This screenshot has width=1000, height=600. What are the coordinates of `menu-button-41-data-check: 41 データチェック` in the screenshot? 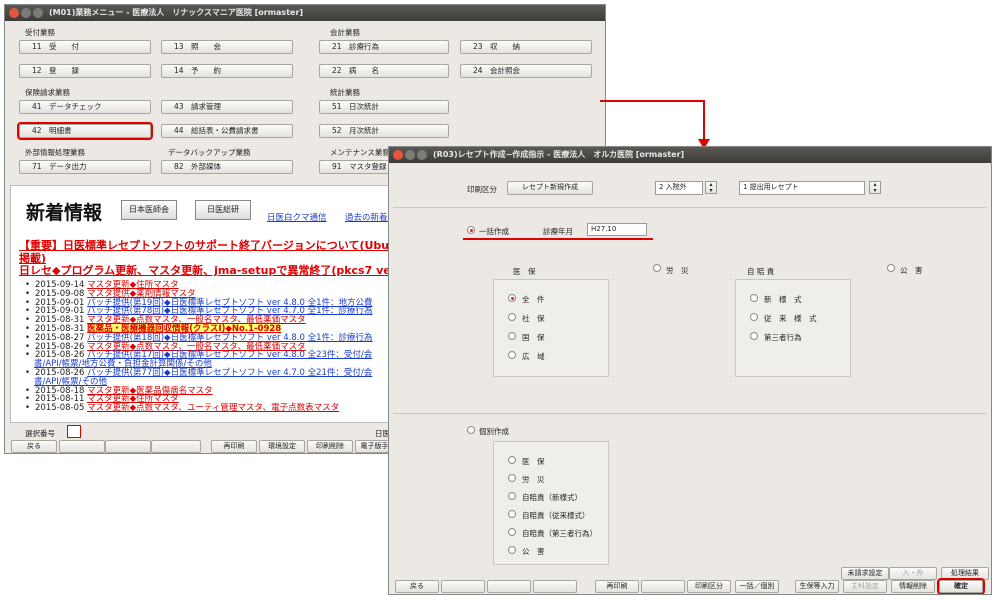 It's located at (85, 107).